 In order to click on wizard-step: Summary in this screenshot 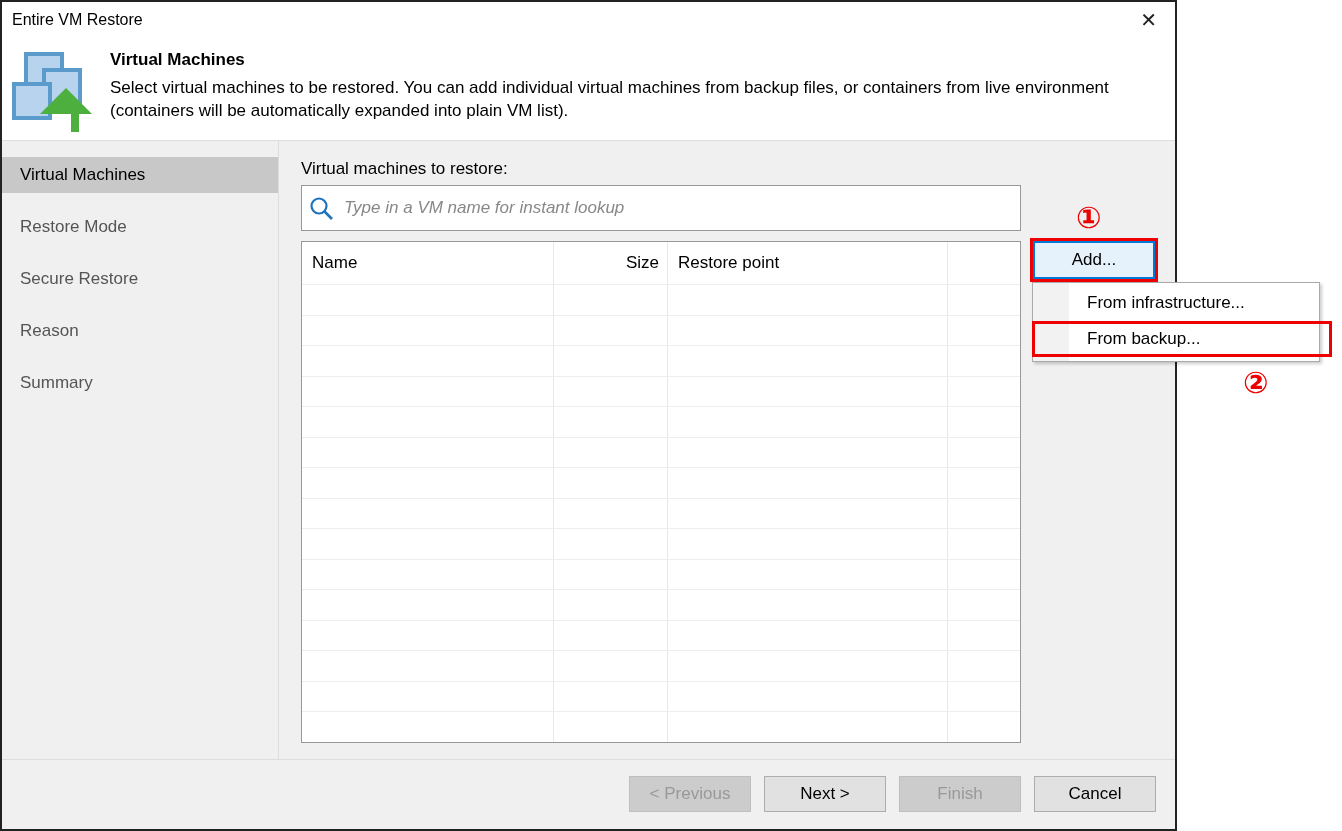, I will do `click(140, 383)`.